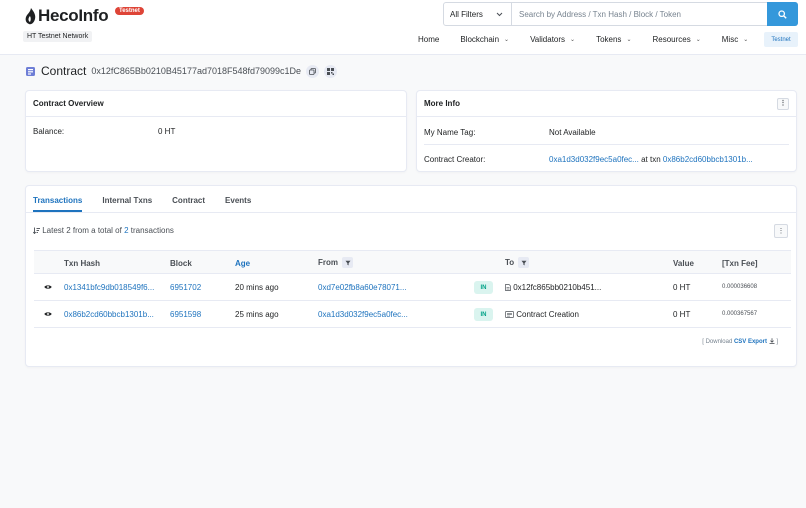 Image resolution: width=806 pixels, height=508 pixels. I want to click on search-filter-select: All Filters, so click(478, 14).